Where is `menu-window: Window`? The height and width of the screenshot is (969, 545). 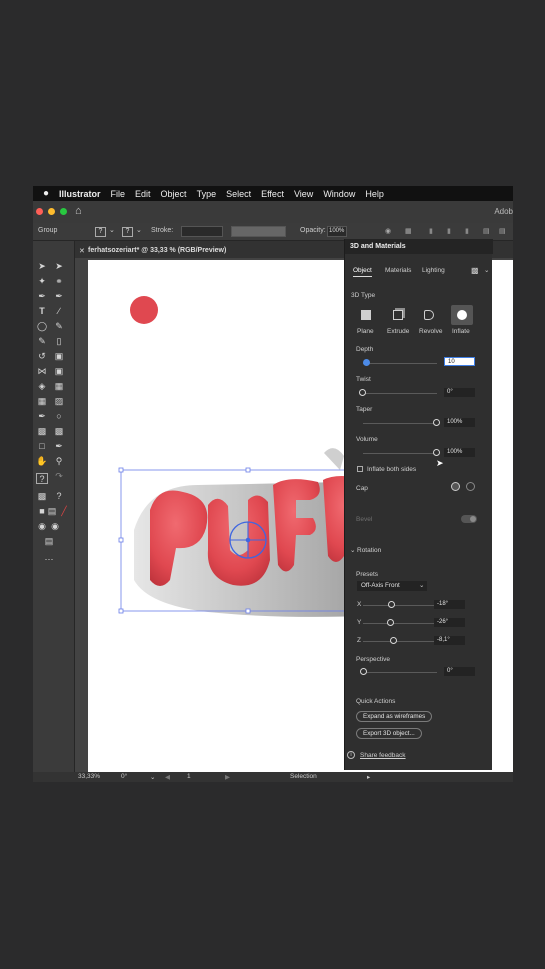 menu-window: Window is located at coordinates (339, 194).